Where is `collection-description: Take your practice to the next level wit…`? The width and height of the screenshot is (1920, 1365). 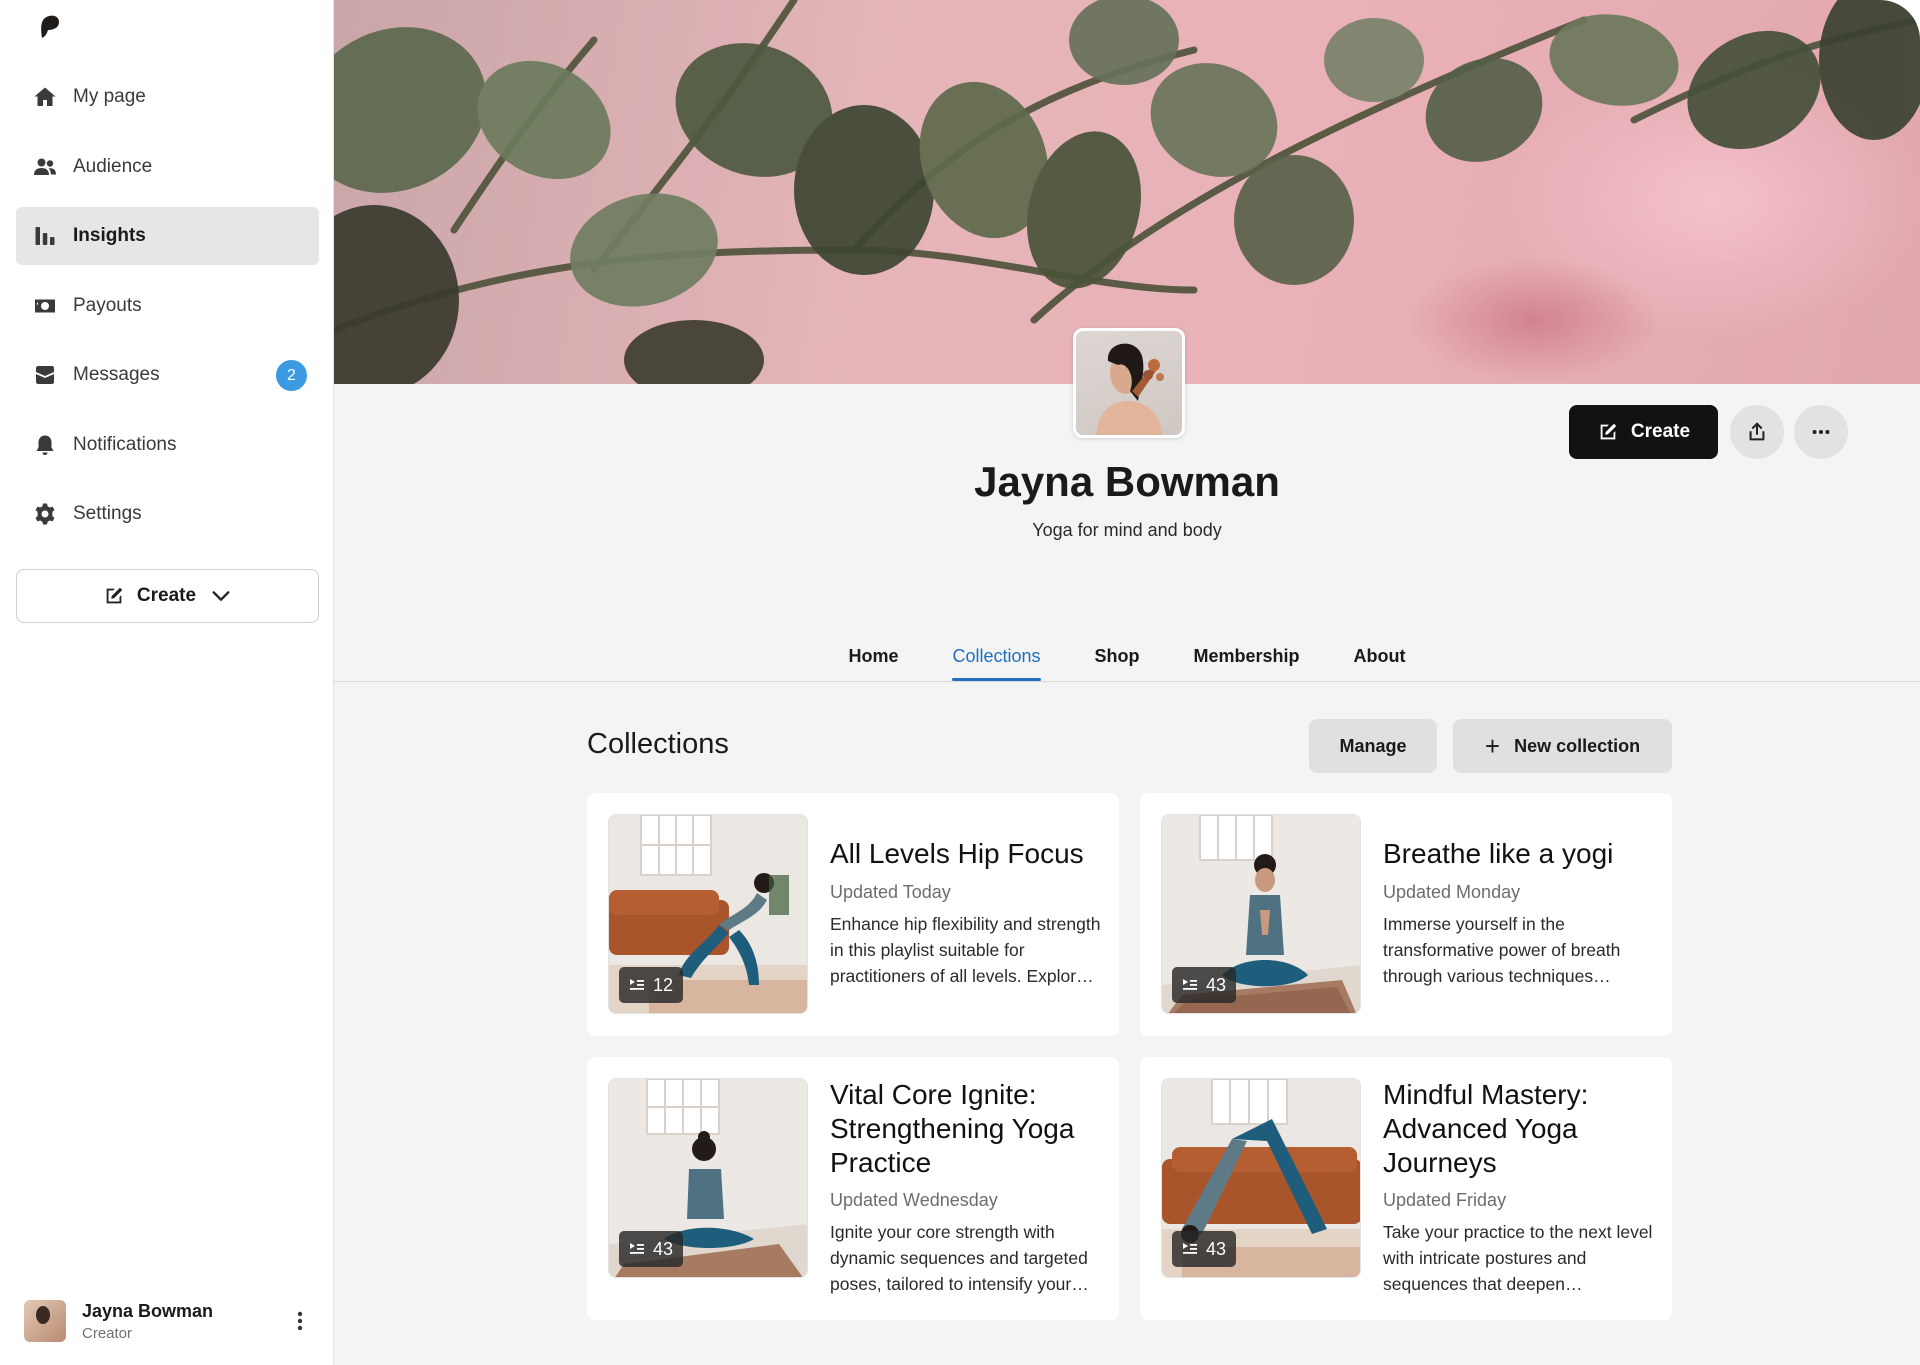
collection-description: Take your practice to the next level wit… is located at coordinates (1518, 1258).